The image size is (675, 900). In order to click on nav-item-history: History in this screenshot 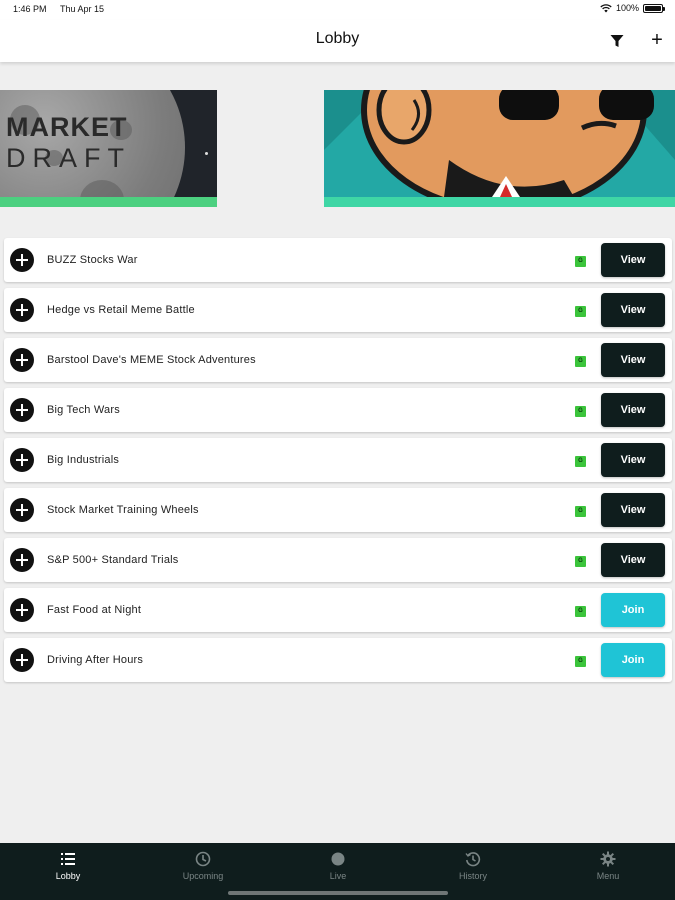, I will do `click(473, 866)`.